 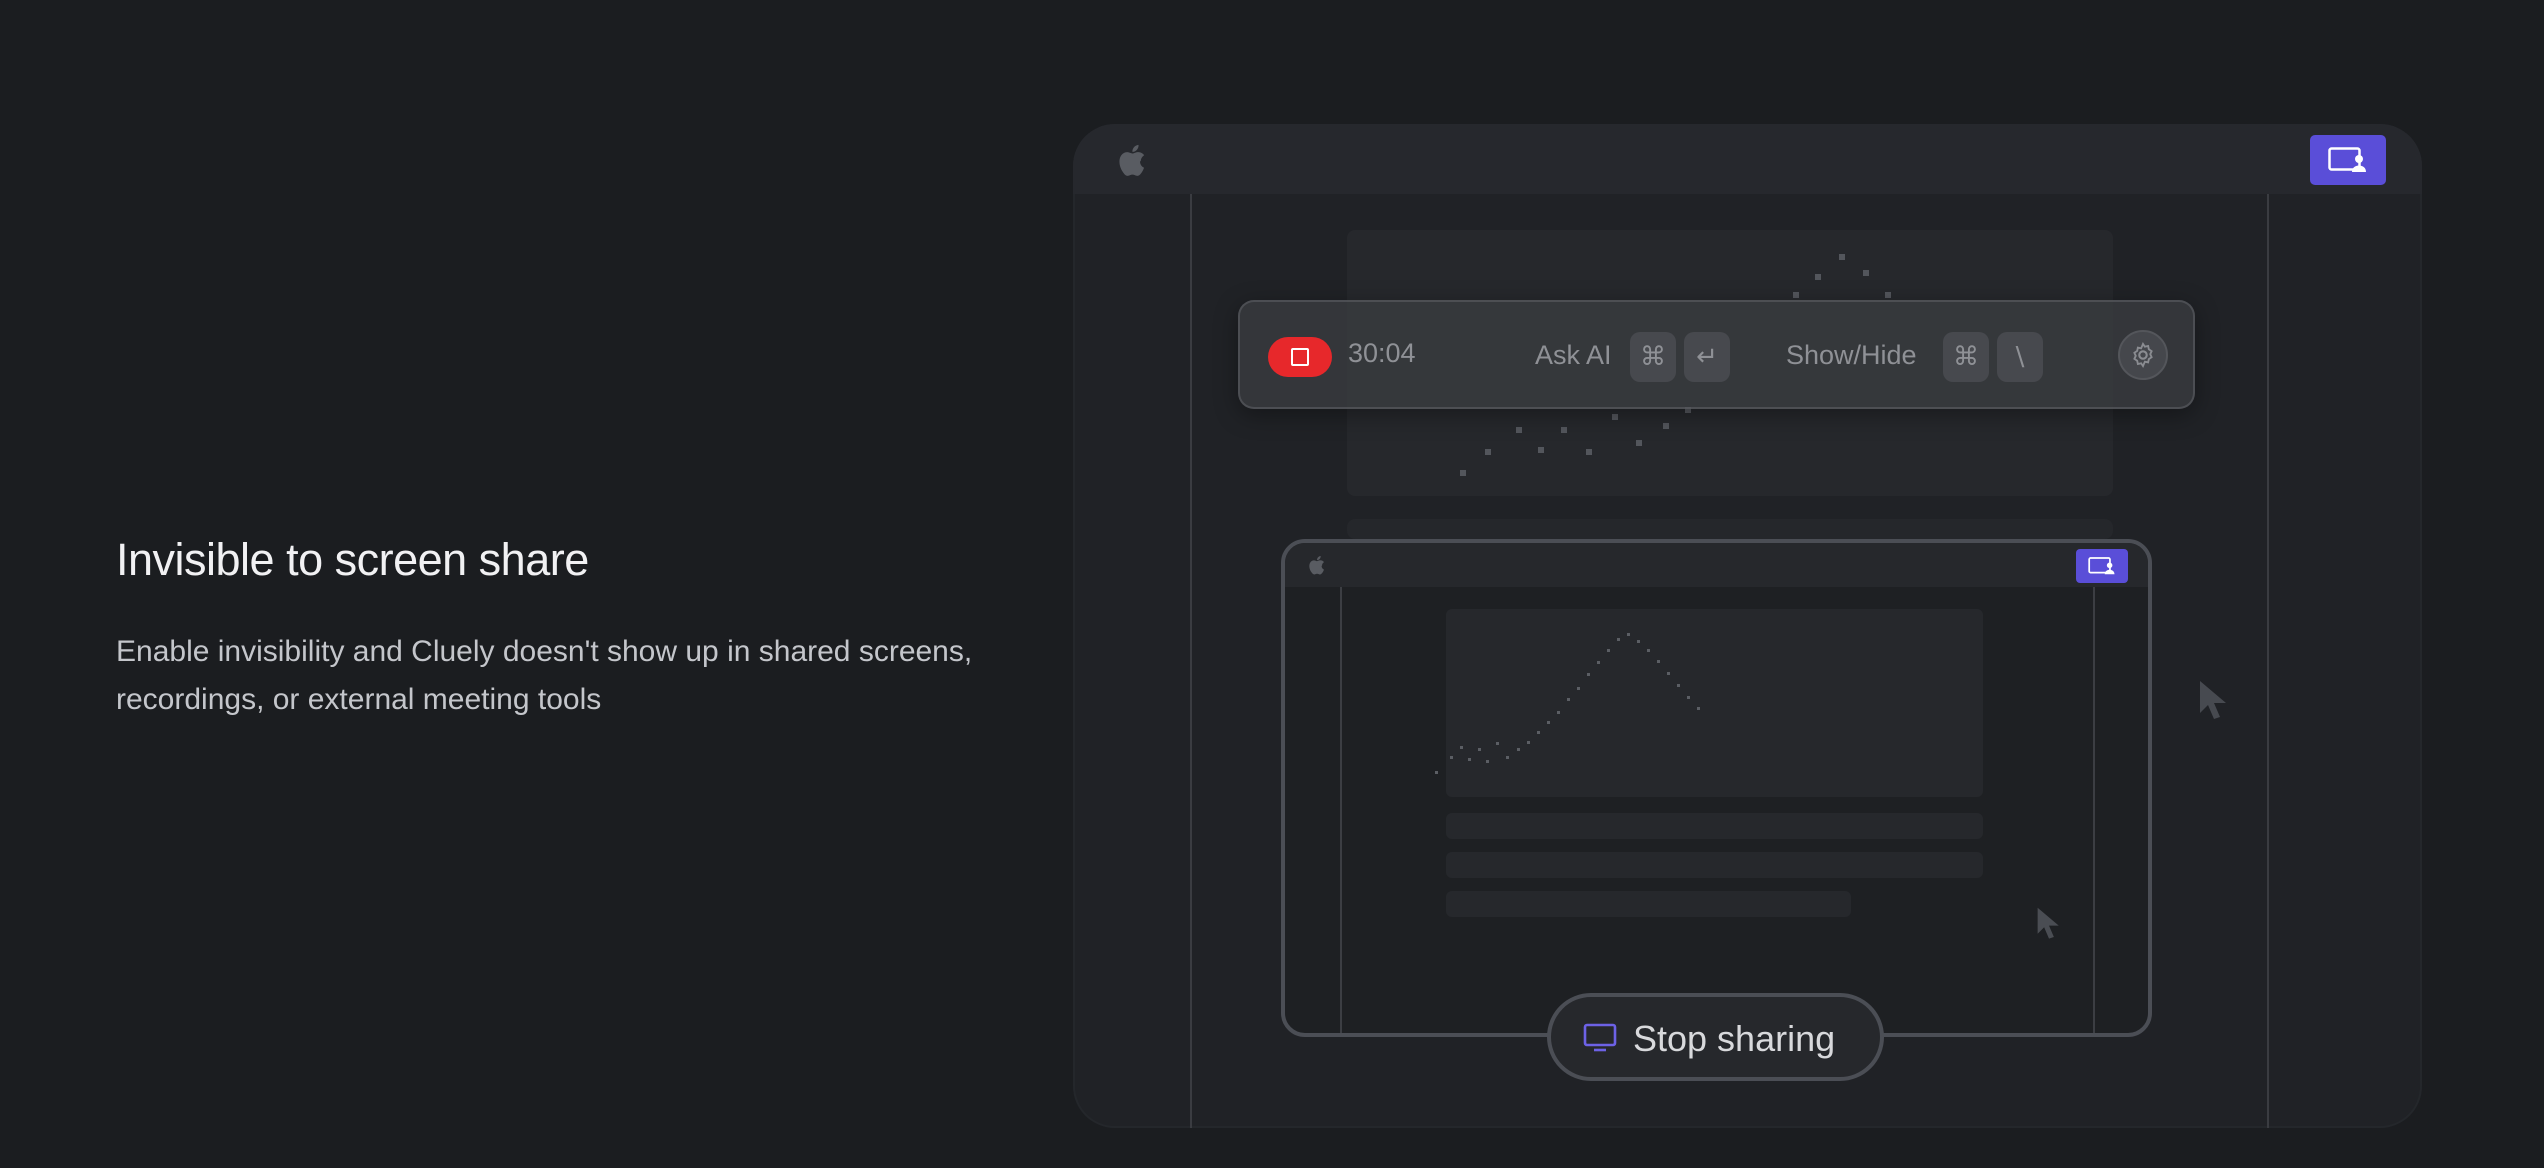 I want to click on floating-toolbar: 30:04 Ask AI ⌘ ↵ Show/Hide ⌘ \, so click(x=1716, y=354).